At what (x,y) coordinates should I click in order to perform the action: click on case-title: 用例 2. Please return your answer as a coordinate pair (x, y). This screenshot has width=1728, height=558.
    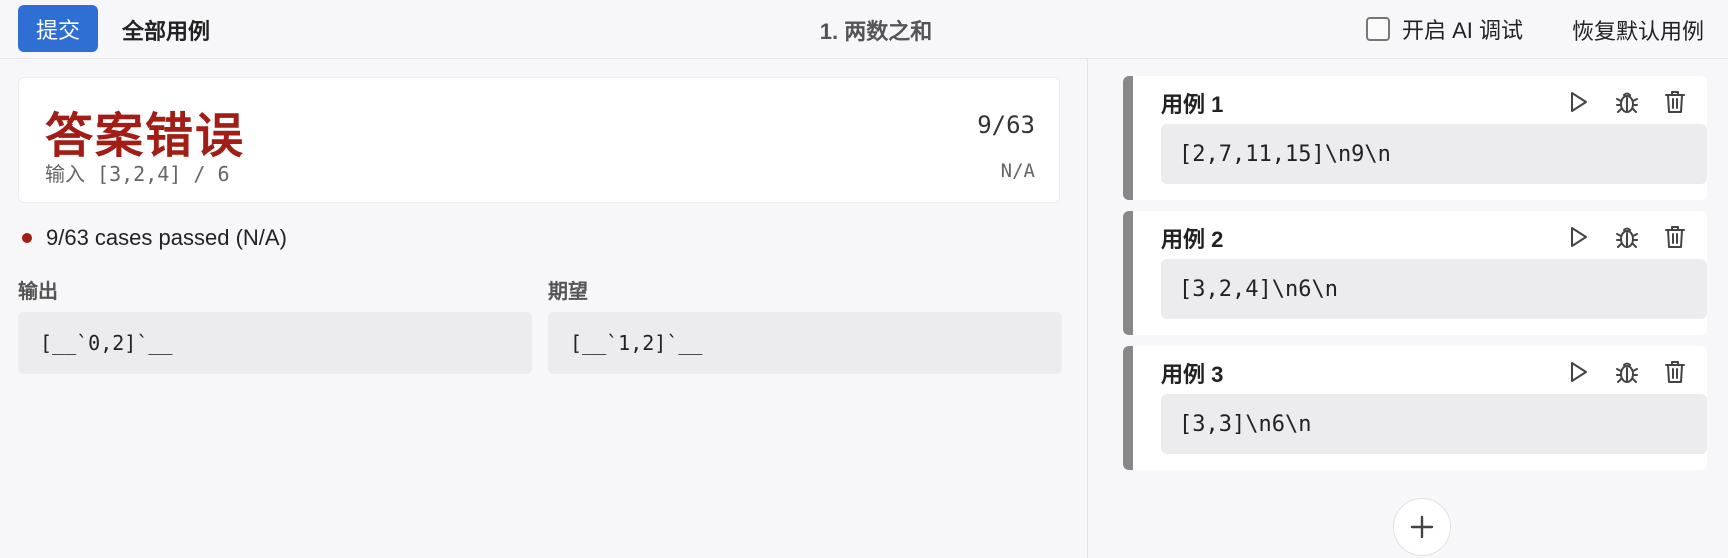
    Looking at the image, I should click on (1192, 239).